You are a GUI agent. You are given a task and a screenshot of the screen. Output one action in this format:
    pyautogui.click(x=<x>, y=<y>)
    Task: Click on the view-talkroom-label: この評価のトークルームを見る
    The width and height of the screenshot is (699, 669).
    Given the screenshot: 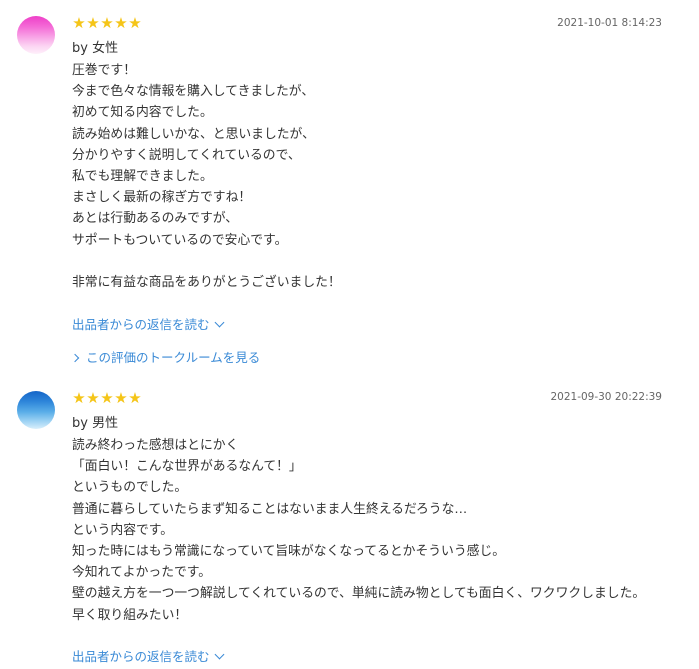 What is the action you would take?
    pyautogui.click(x=173, y=357)
    